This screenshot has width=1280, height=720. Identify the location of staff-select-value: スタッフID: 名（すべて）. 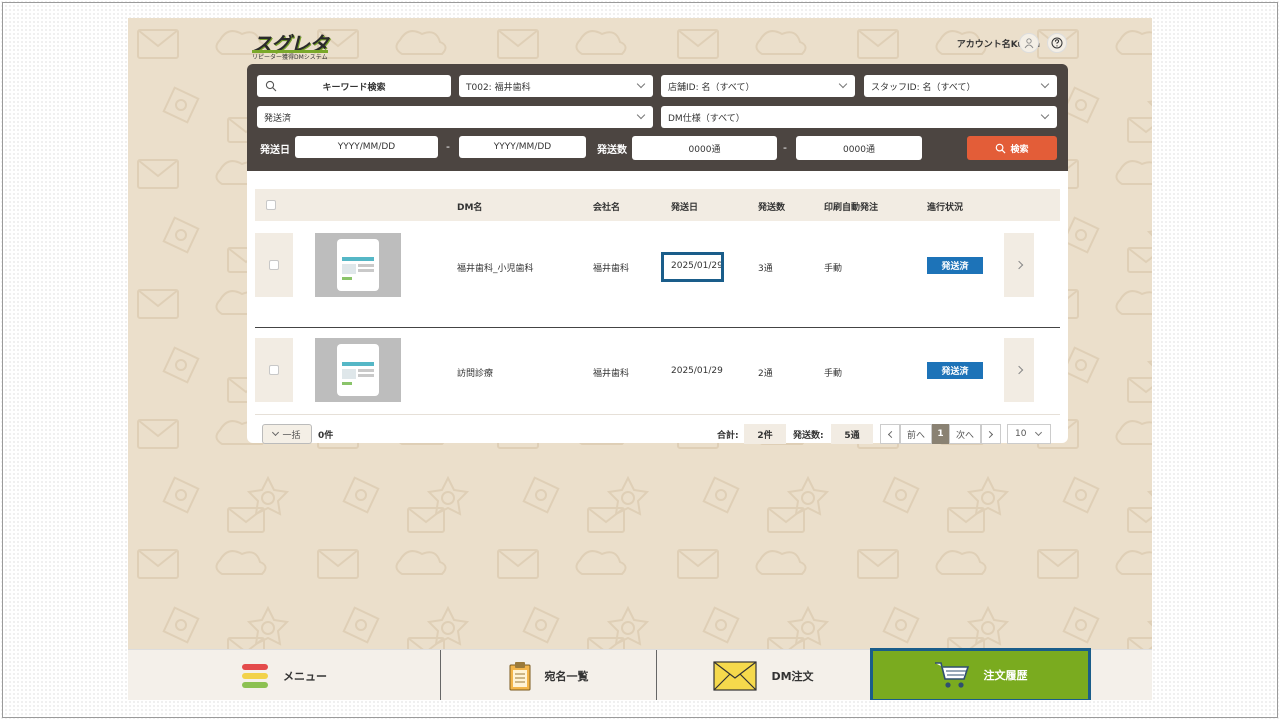
(923, 87).